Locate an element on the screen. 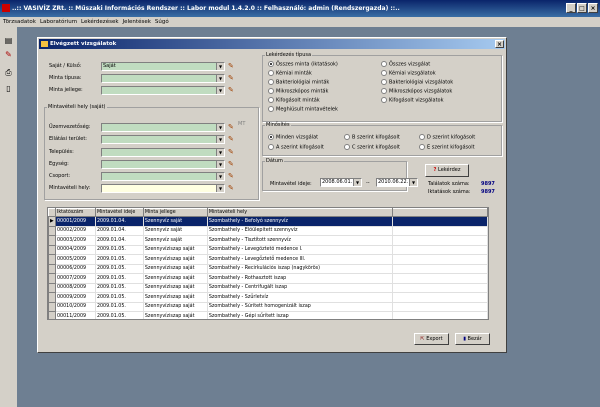  date-to-picker: 2010.06.22. ▼ is located at coordinates (397, 182).